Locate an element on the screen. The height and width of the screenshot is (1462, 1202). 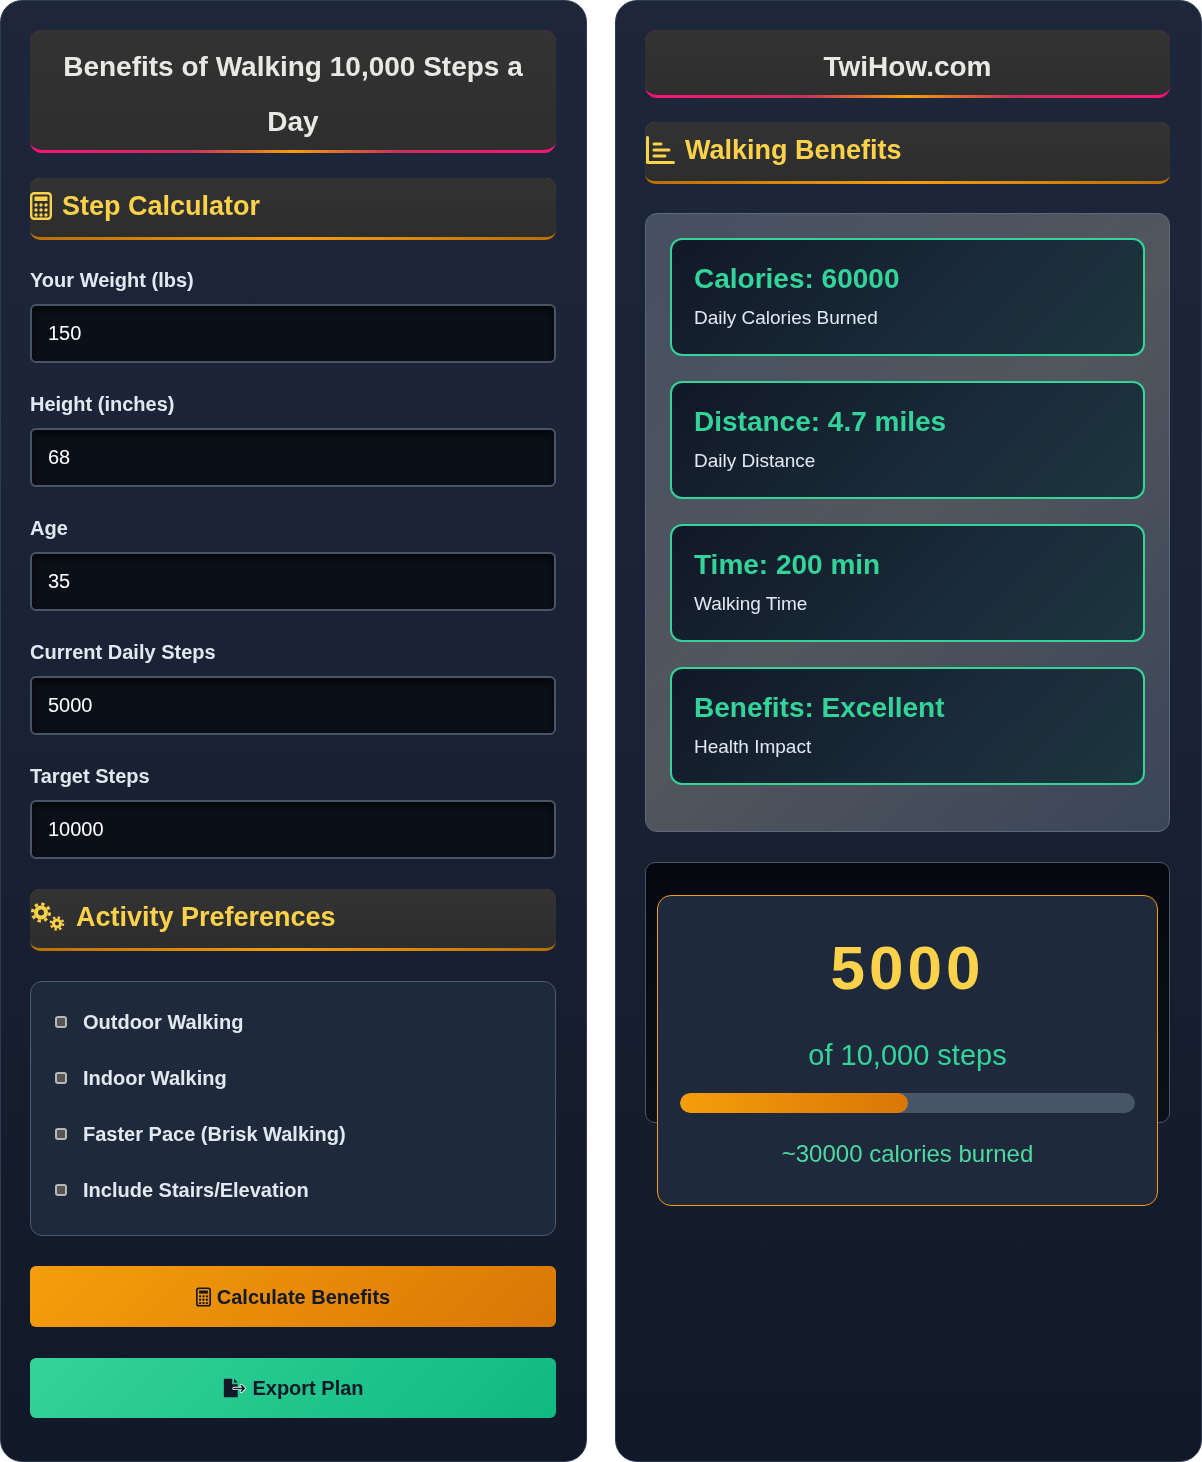
bar-chart-icon is located at coordinates (660, 149).